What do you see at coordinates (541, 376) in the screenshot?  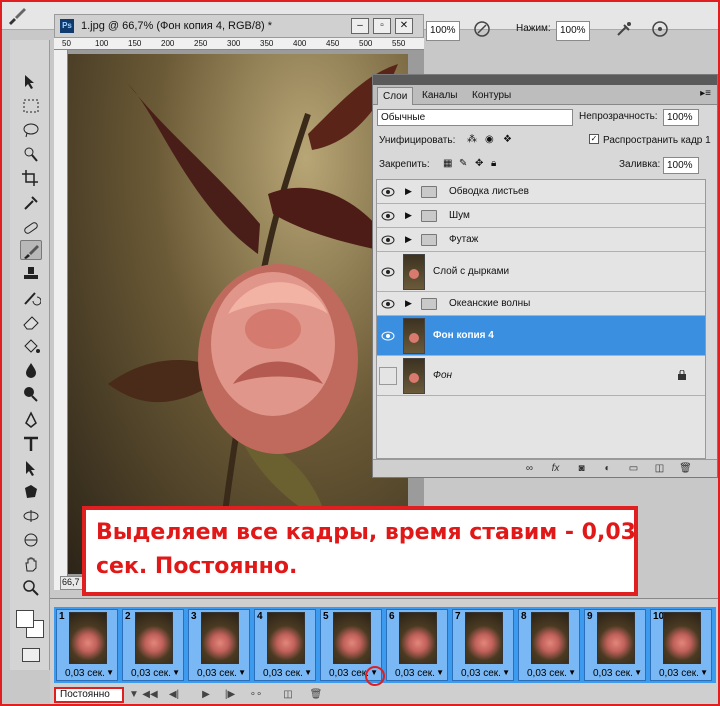 I see `layer-row: Фон` at bounding box center [541, 376].